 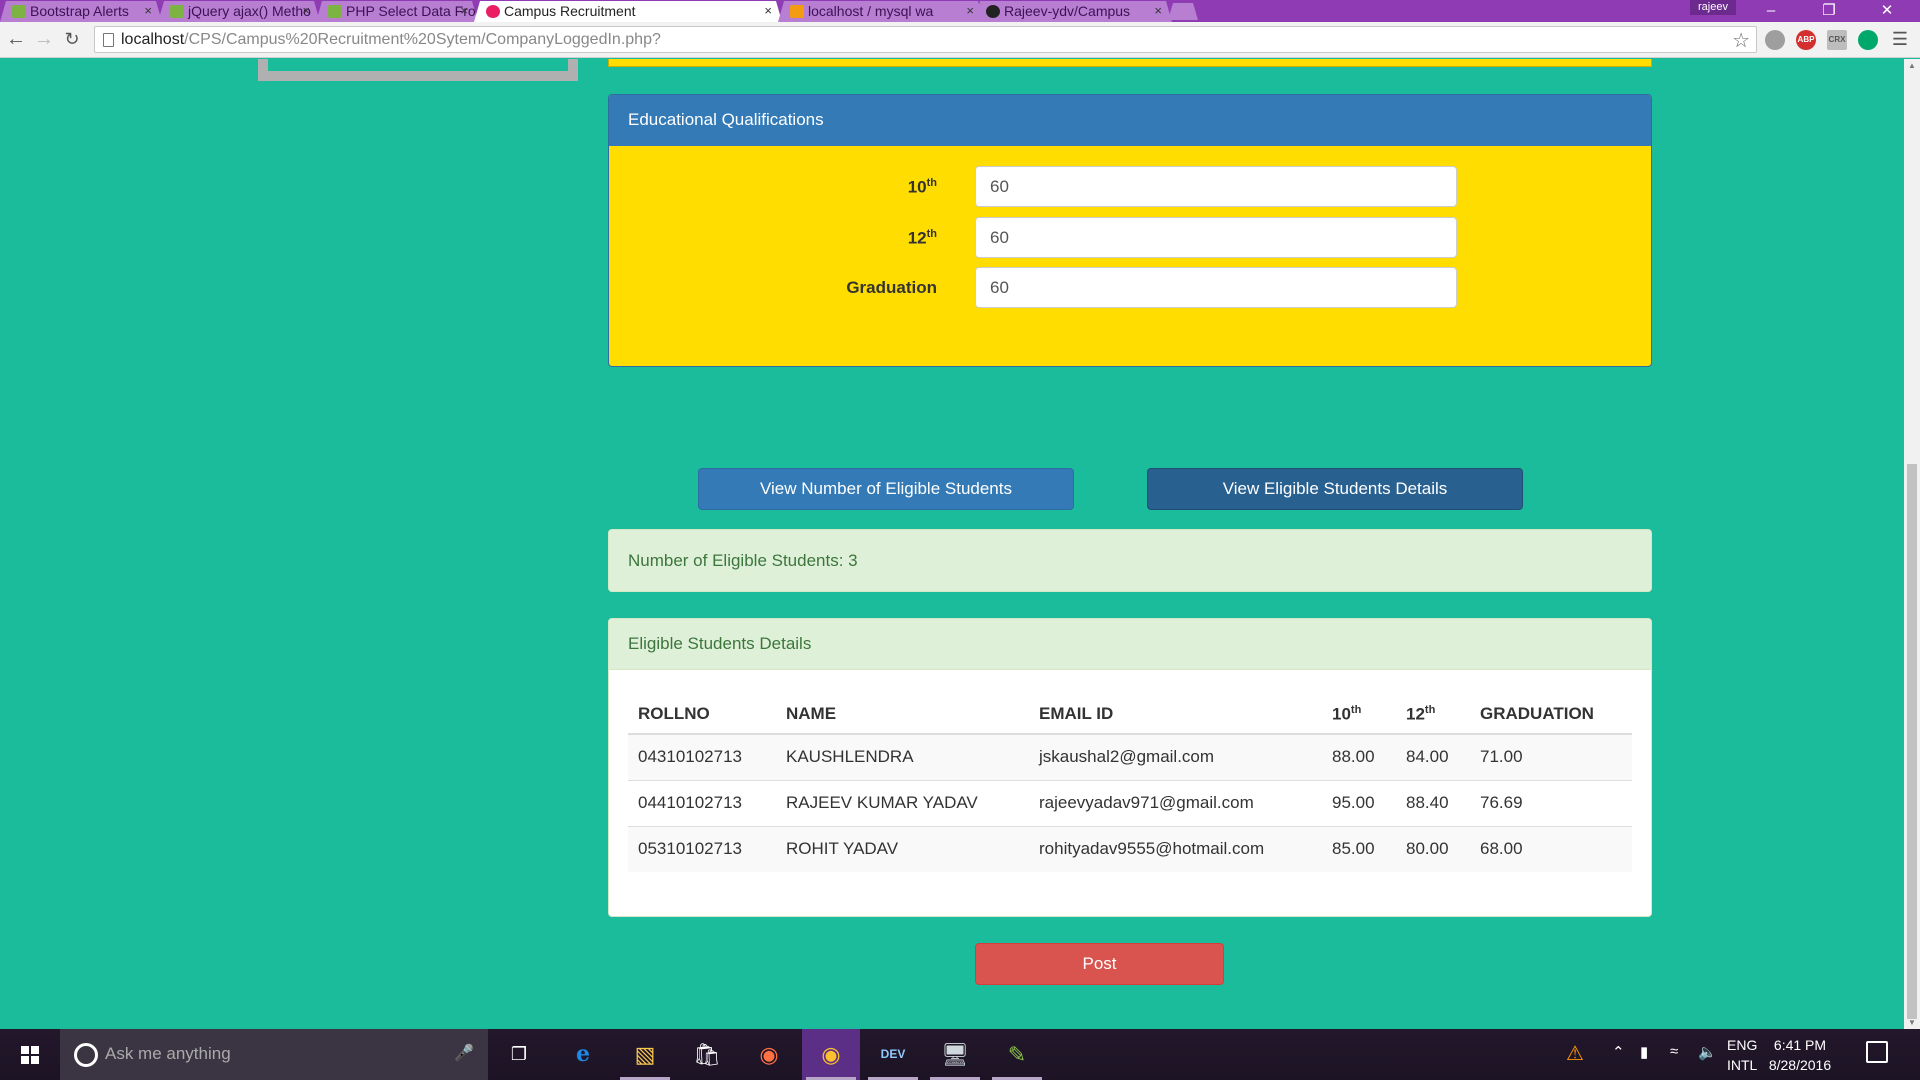 I want to click on language-indicator: ENG INTL, so click(x=1742, y=1055).